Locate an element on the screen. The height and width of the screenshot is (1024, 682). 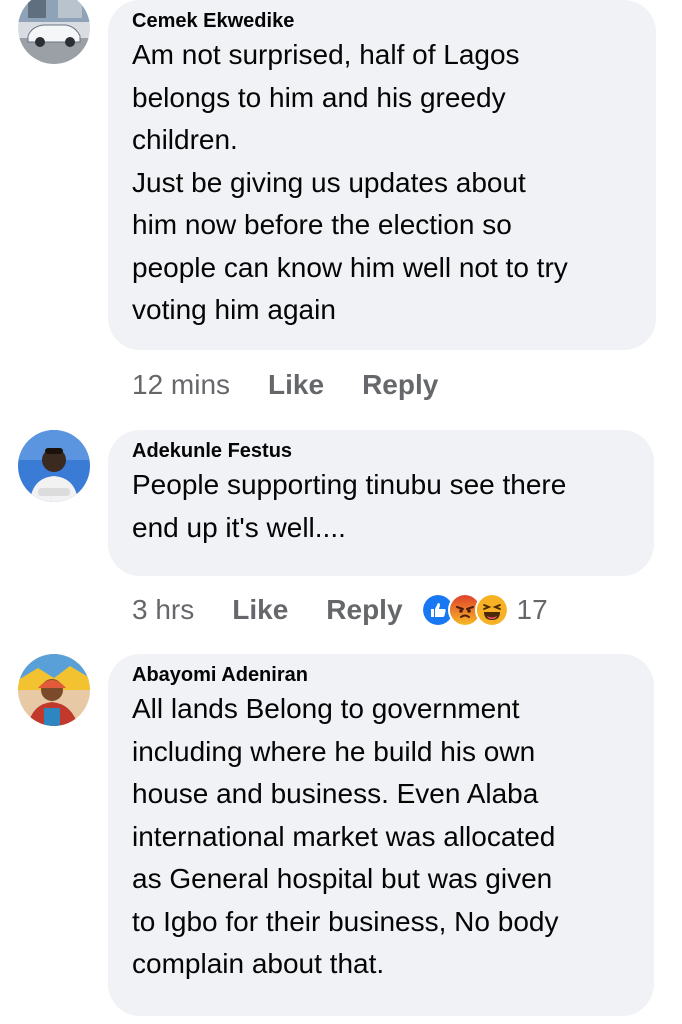
comment-actions: 12 mins Like Reply is located at coordinates (285, 385).